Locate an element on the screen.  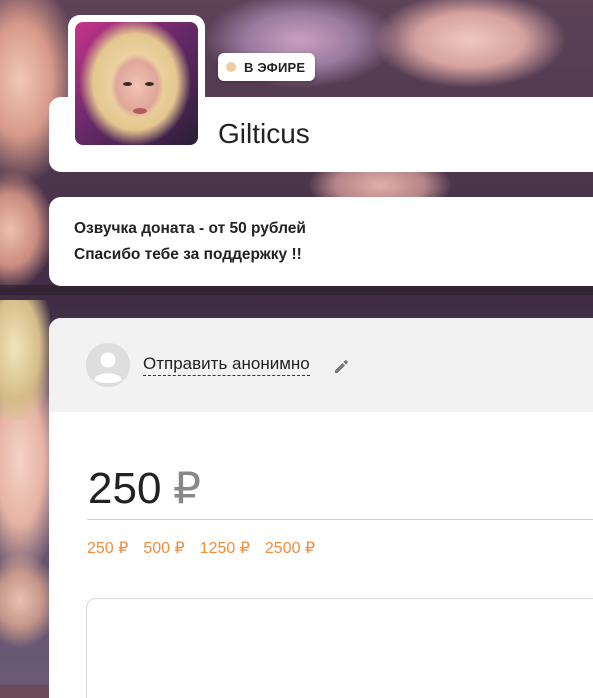
description-line-2: Спасибо тебе за поддержку !! is located at coordinates (188, 254).